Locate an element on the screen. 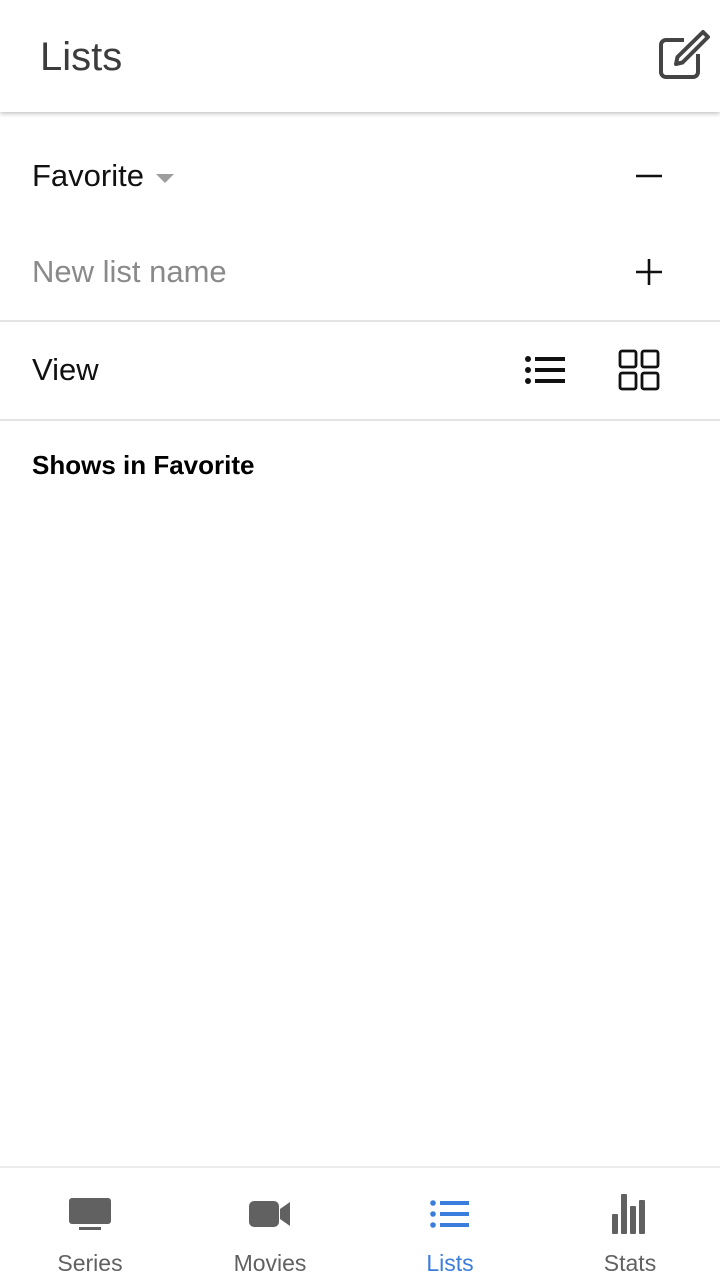  nav-label-lists: Lists is located at coordinates (450, 1263).